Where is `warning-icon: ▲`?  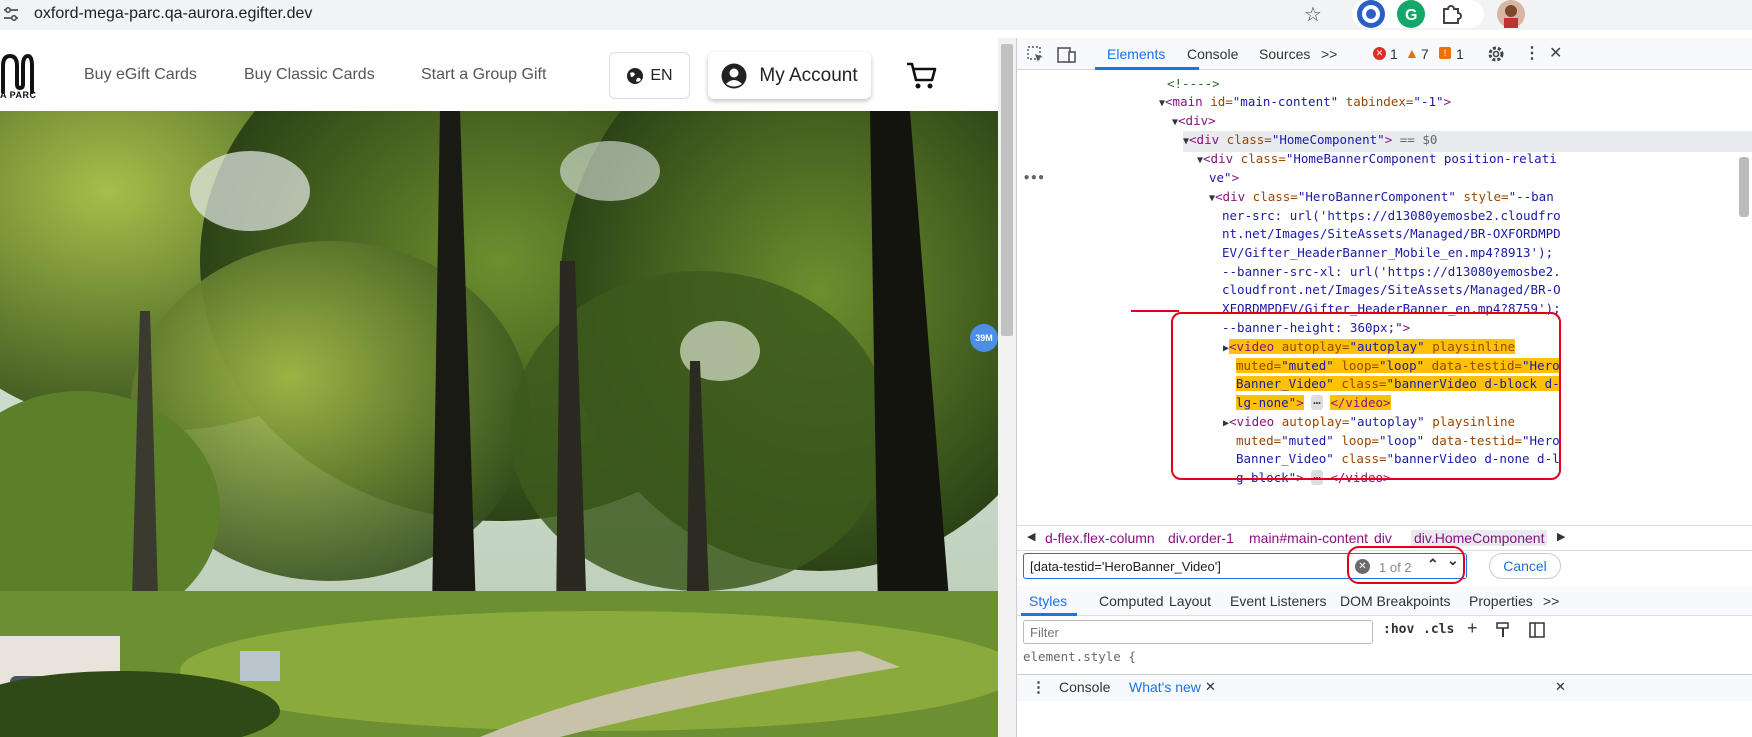 warning-icon: ▲ is located at coordinates (1412, 53).